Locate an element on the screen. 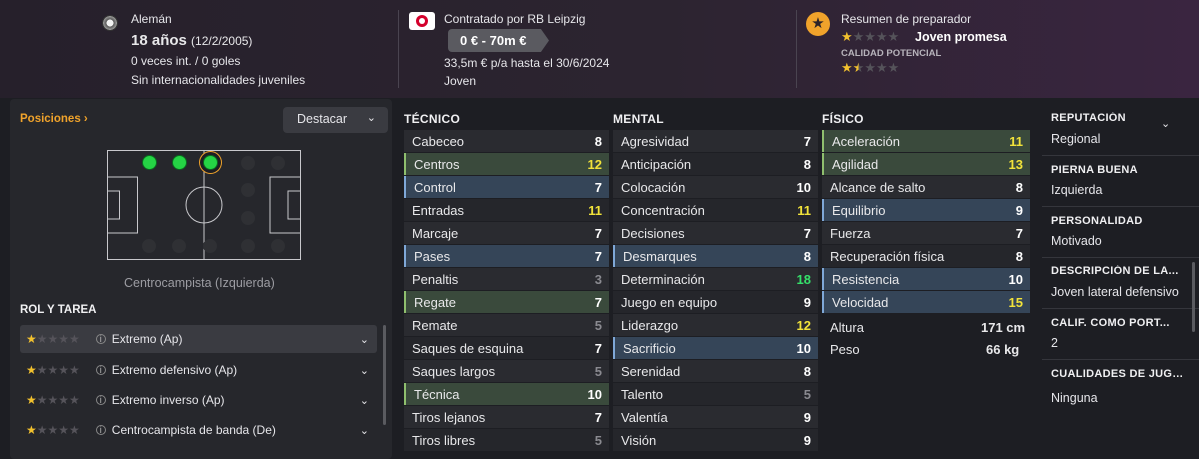 This screenshot has height=459, width=1199. role-name: Extremo inverso (Ap) is located at coordinates (168, 400).